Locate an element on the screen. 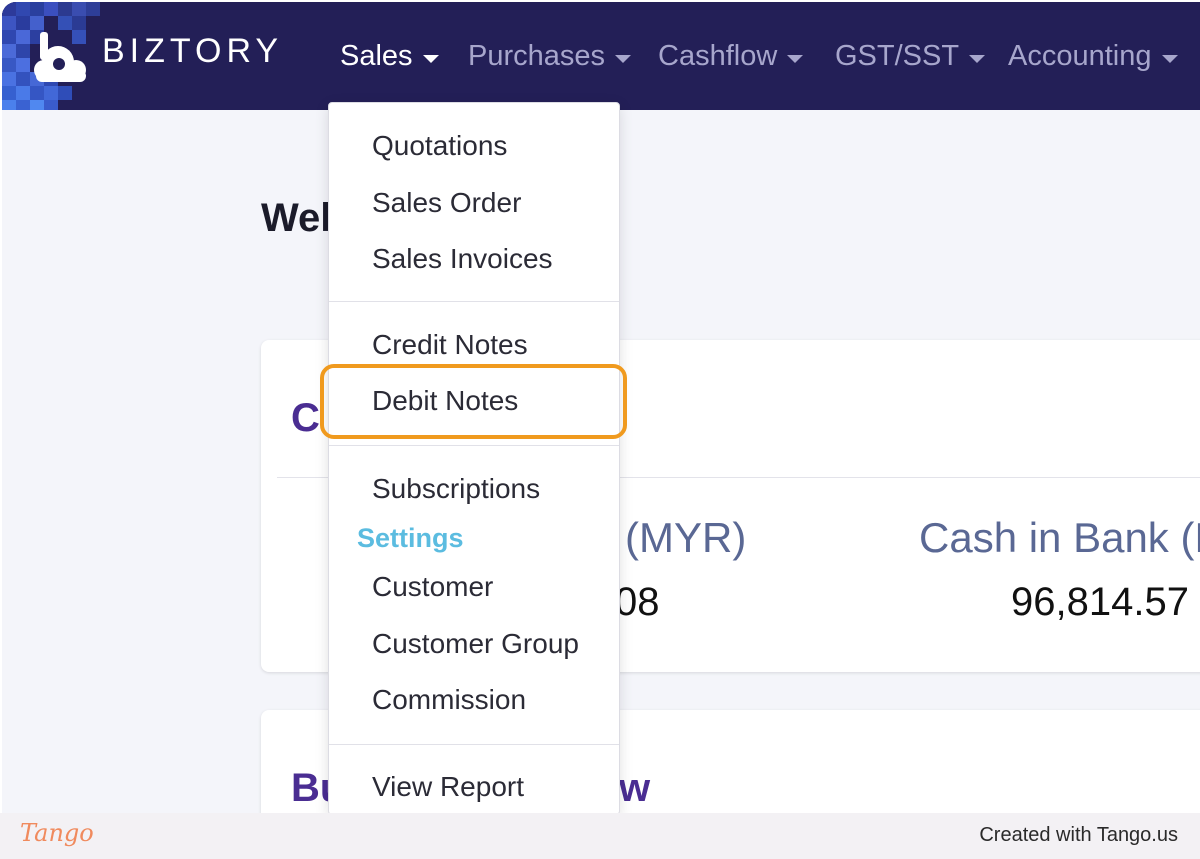 This screenshot has width=1200, height=859. summary-card-title: C is located at coordinates (305, 418).